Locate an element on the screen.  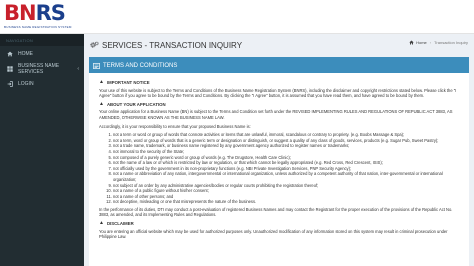
disclaimer-heading-text: DISCLAIMER is located at coordinates (120, 224).